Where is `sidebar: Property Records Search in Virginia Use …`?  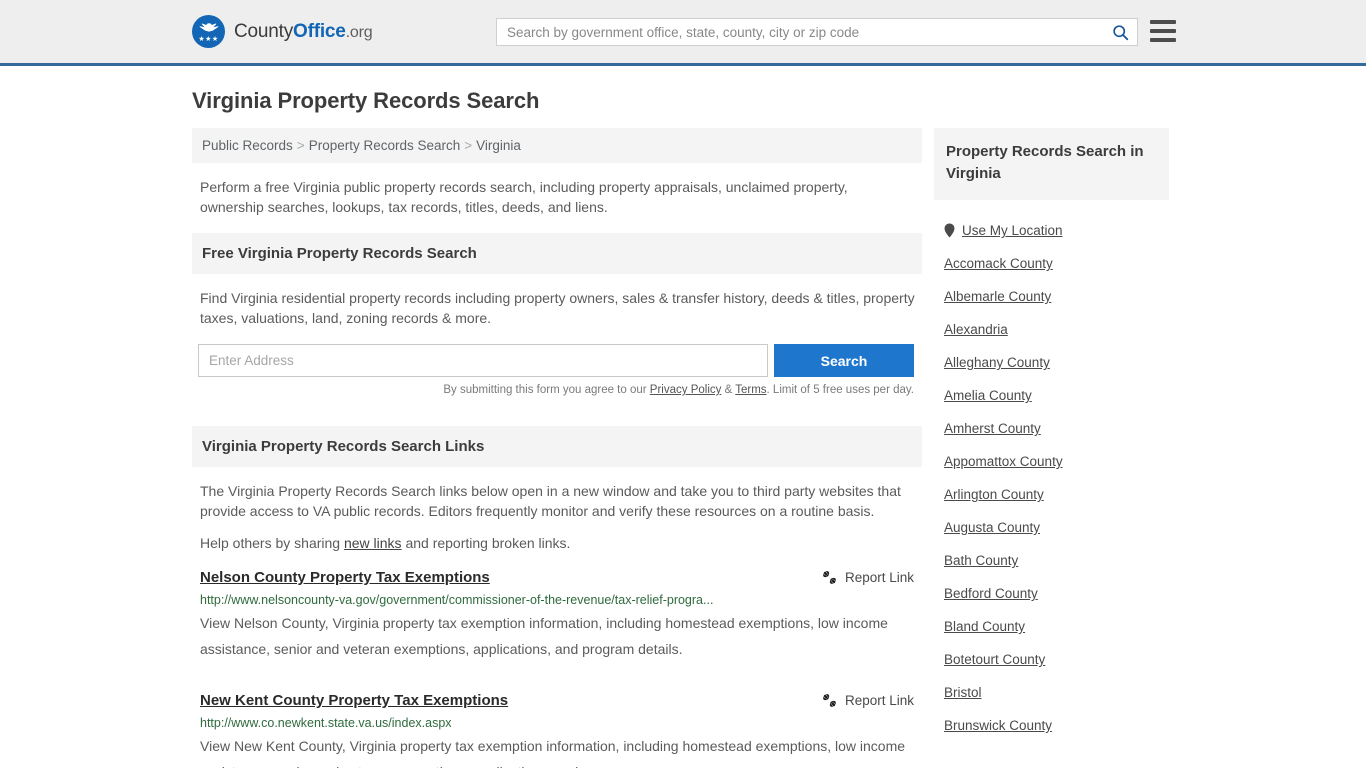
sidebar: Property Records Search in Virginia Use … is located at coordinates (1051, 435).